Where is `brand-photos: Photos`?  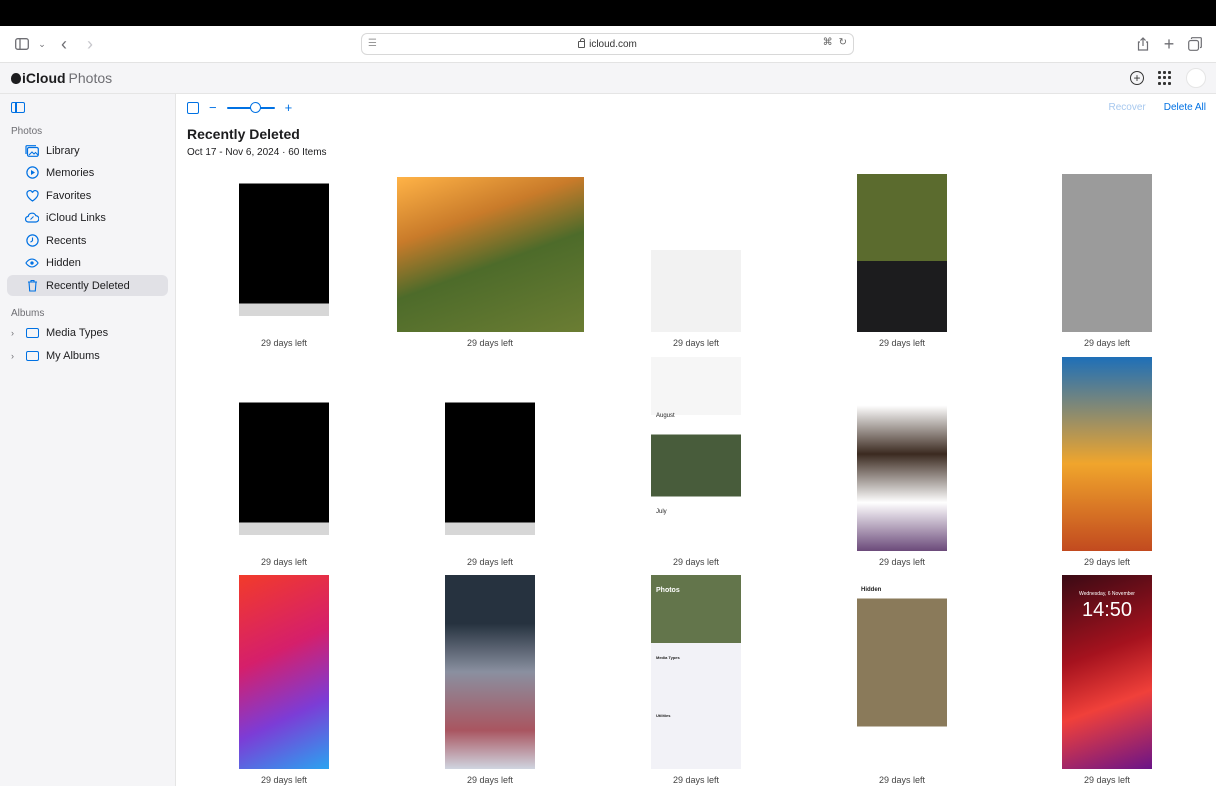
brand-photos: Photos is located at coordinates (90, 78).